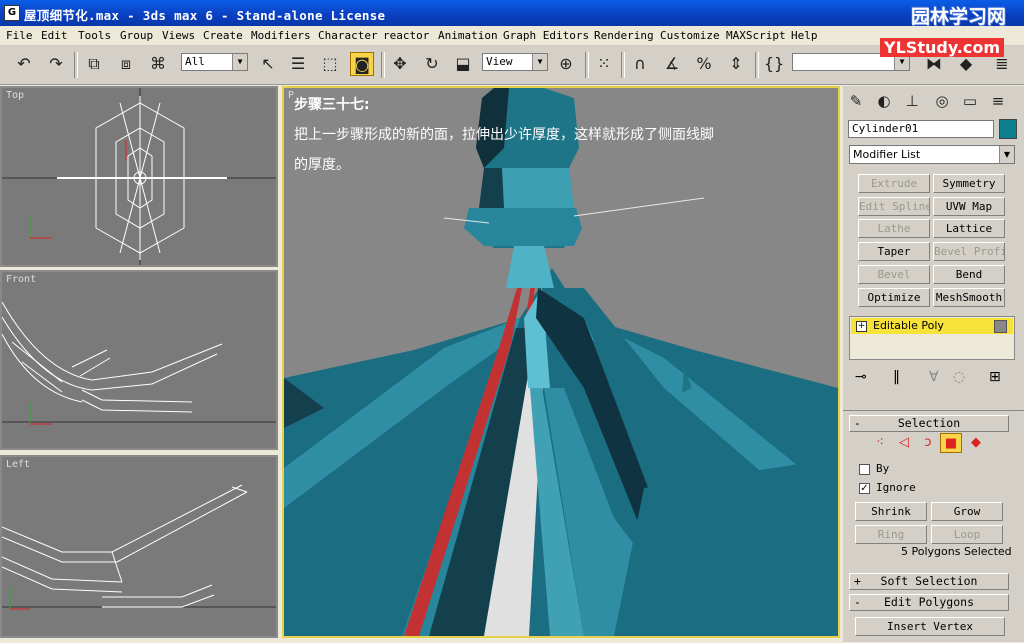  I want to click on display-tab-icon: ▭, so click(970, 101).